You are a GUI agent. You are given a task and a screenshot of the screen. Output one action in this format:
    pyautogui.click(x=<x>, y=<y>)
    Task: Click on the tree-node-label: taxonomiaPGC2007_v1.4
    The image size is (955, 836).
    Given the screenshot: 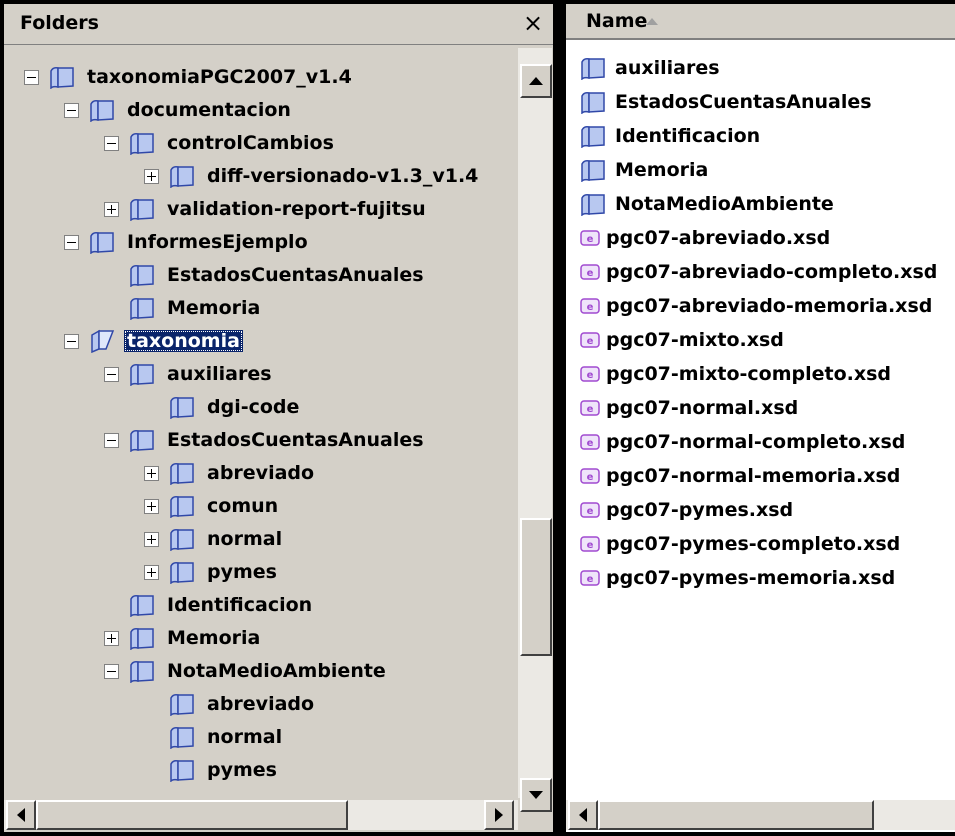 What is the action you would take?
    pyautogui.click(x=219, y=77)
    